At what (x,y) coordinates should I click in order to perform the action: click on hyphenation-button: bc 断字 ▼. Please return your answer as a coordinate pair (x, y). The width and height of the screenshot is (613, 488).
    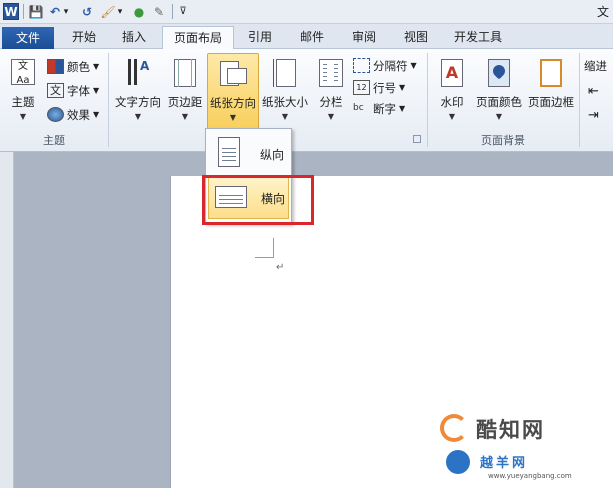
    Looking at the image, I should click on (379, 108).